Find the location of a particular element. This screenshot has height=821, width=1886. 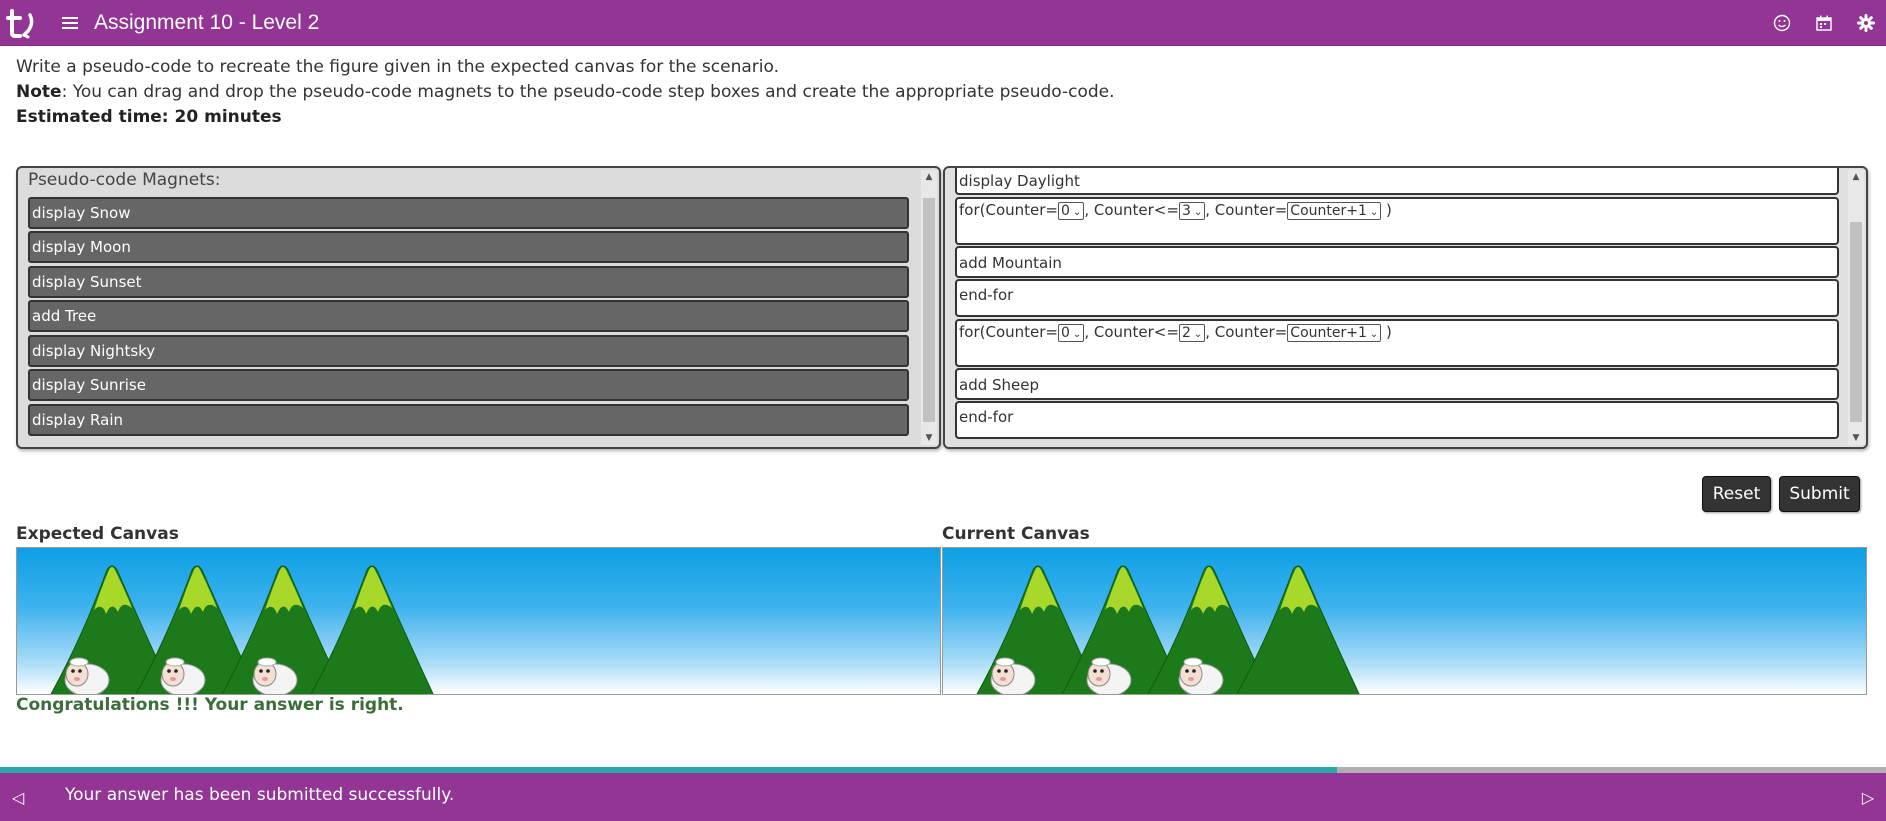

magnet-display-sunset: display Sunset is located at coordinates (468, 282).